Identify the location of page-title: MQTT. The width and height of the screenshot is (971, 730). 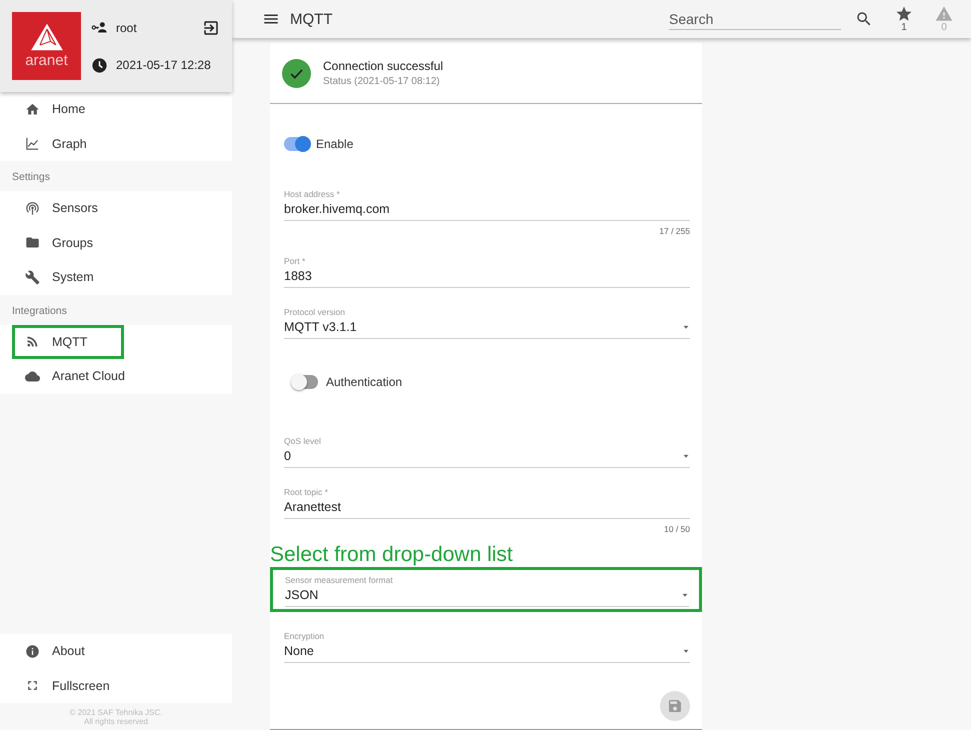
(311, 19).